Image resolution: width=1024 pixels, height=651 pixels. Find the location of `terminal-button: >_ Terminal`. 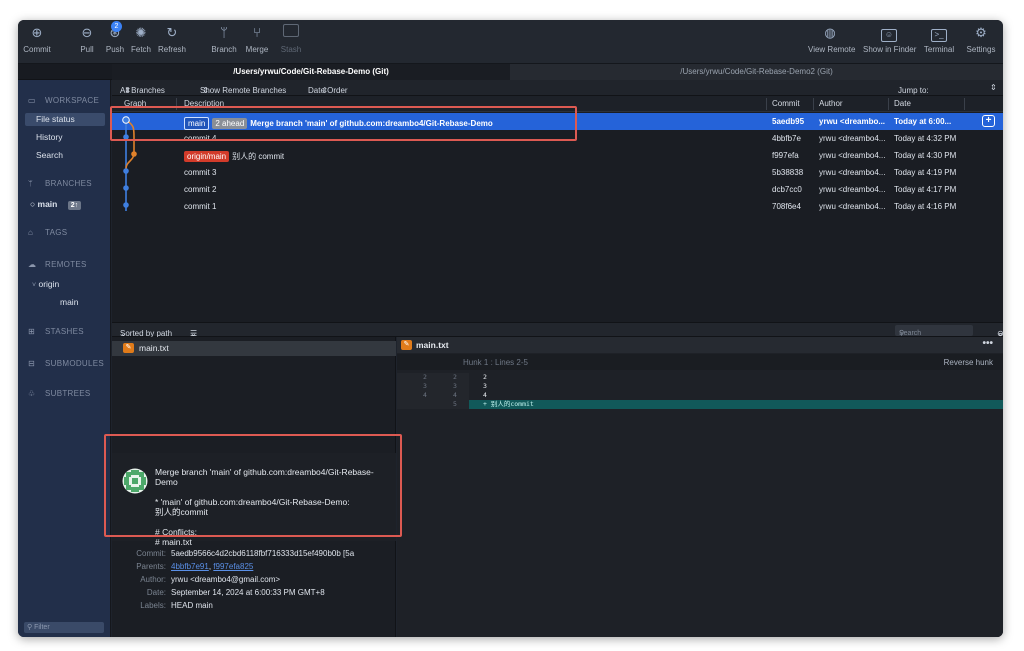

terminal-button: >_ Terminal is located at coordinates (939, 39).